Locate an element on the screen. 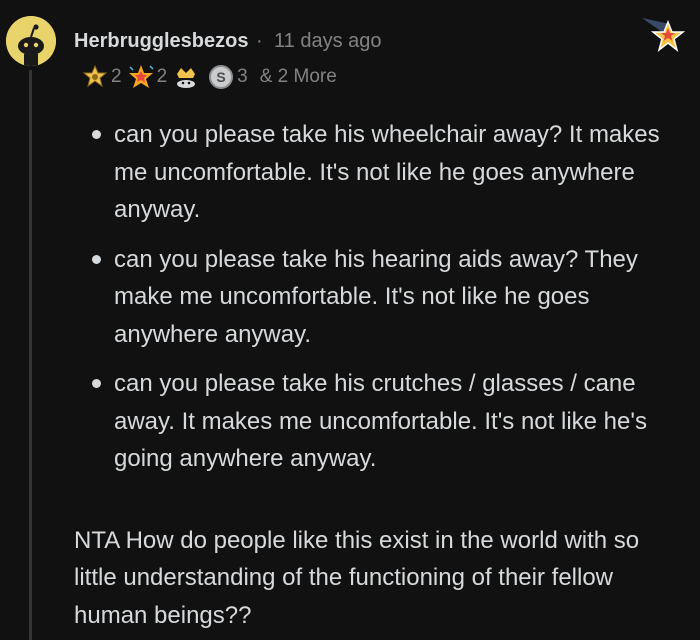 The image size is (700, 640). silver-coin-award-icon: S is located at coordinates (221, 77).